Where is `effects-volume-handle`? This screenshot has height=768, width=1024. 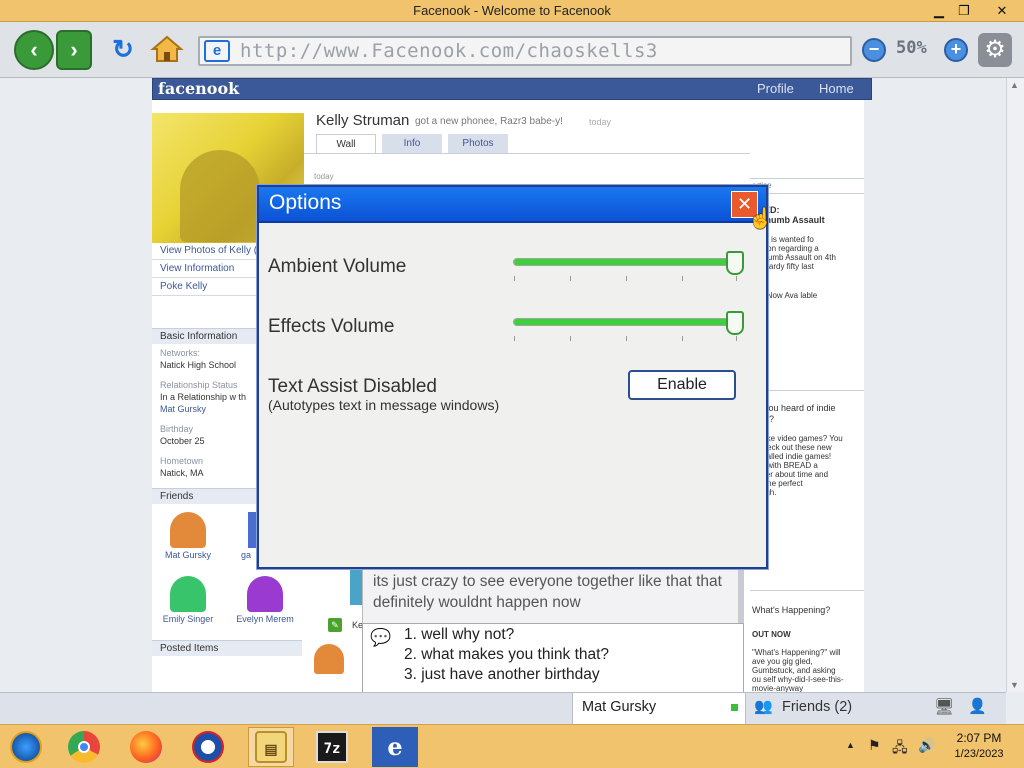
effects-volume-handle is located at coordinates (735, 323).